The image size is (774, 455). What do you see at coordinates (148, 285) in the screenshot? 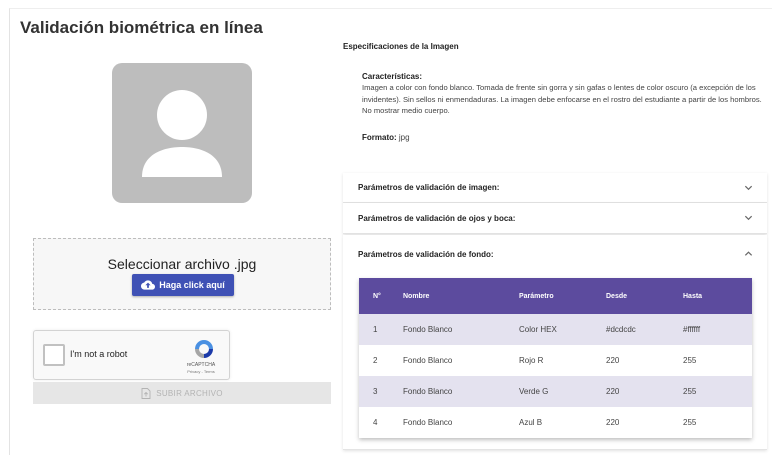
I see `cloud-upload-icon` at bounding box center [148, 285].